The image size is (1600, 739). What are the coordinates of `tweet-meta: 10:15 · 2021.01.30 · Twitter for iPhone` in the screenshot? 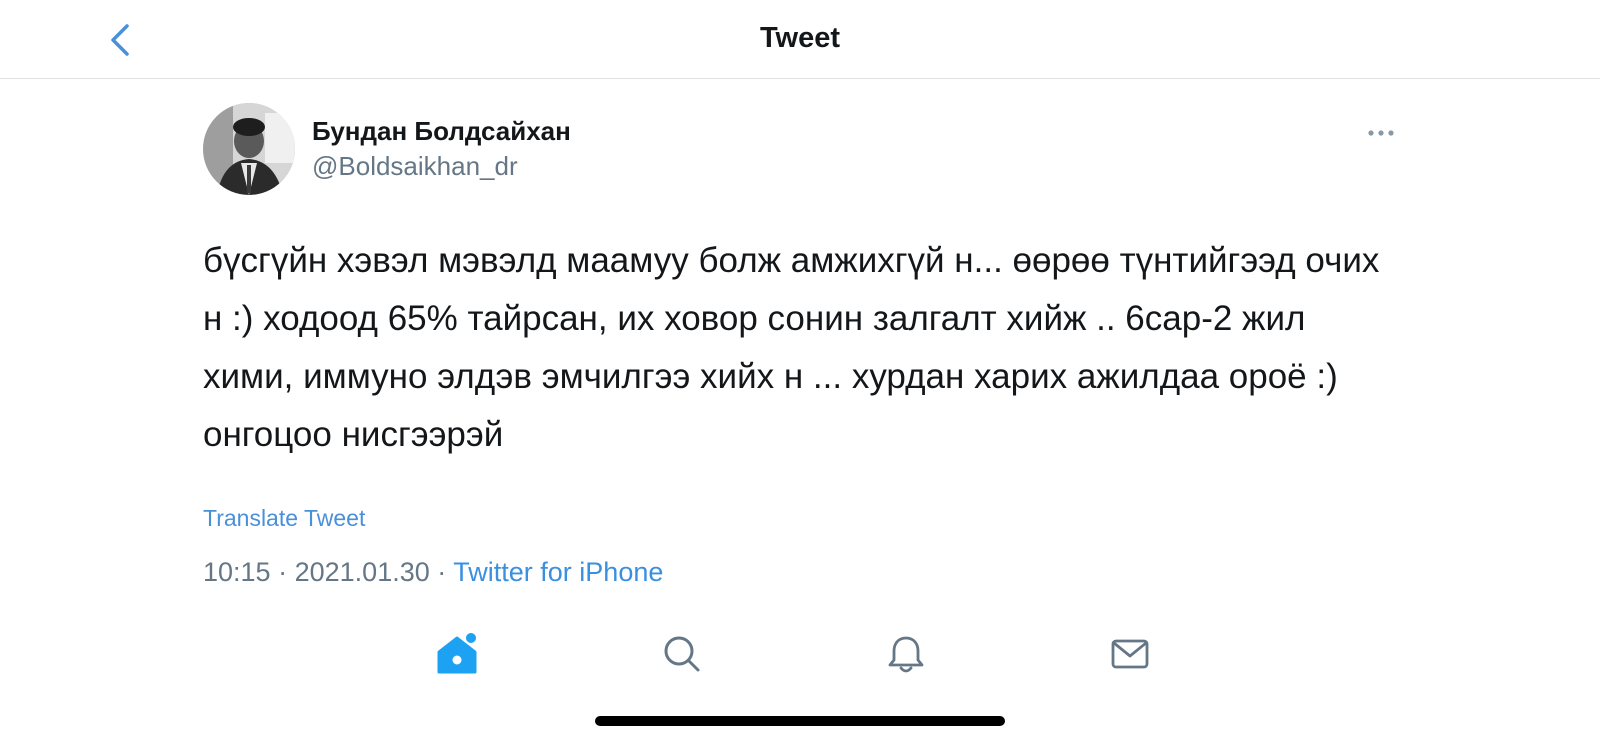 It's located at (433, 572).